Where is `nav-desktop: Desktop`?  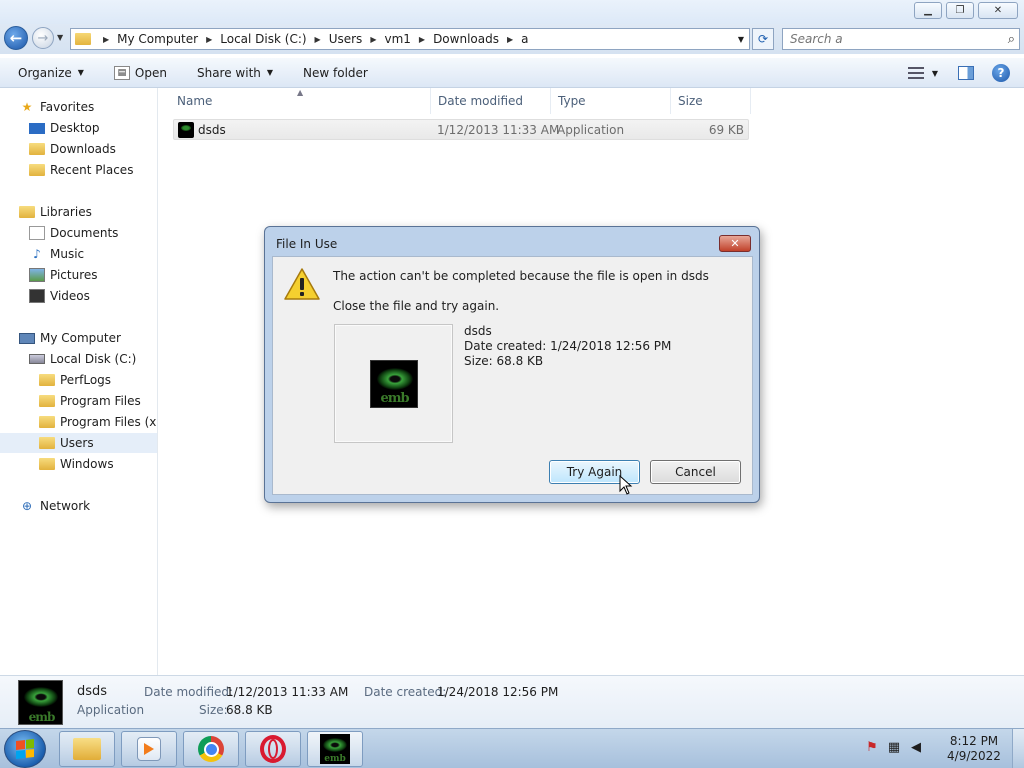 nav-desktop: Desktop is located at coordinates (64, 128).